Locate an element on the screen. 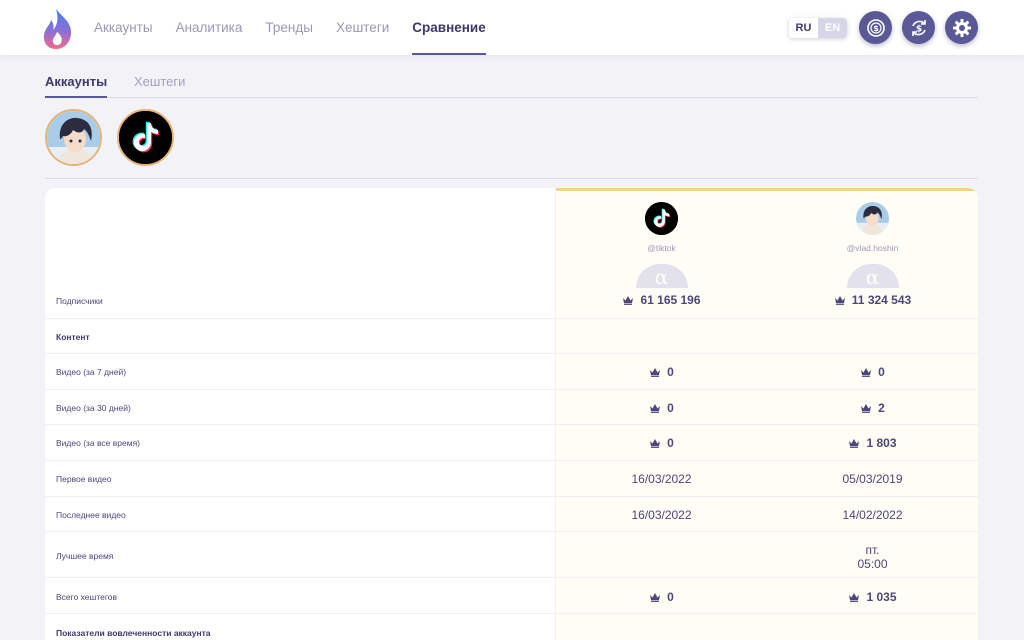  row-value-1: 61 165 196 is located at coordinates (661, 300).